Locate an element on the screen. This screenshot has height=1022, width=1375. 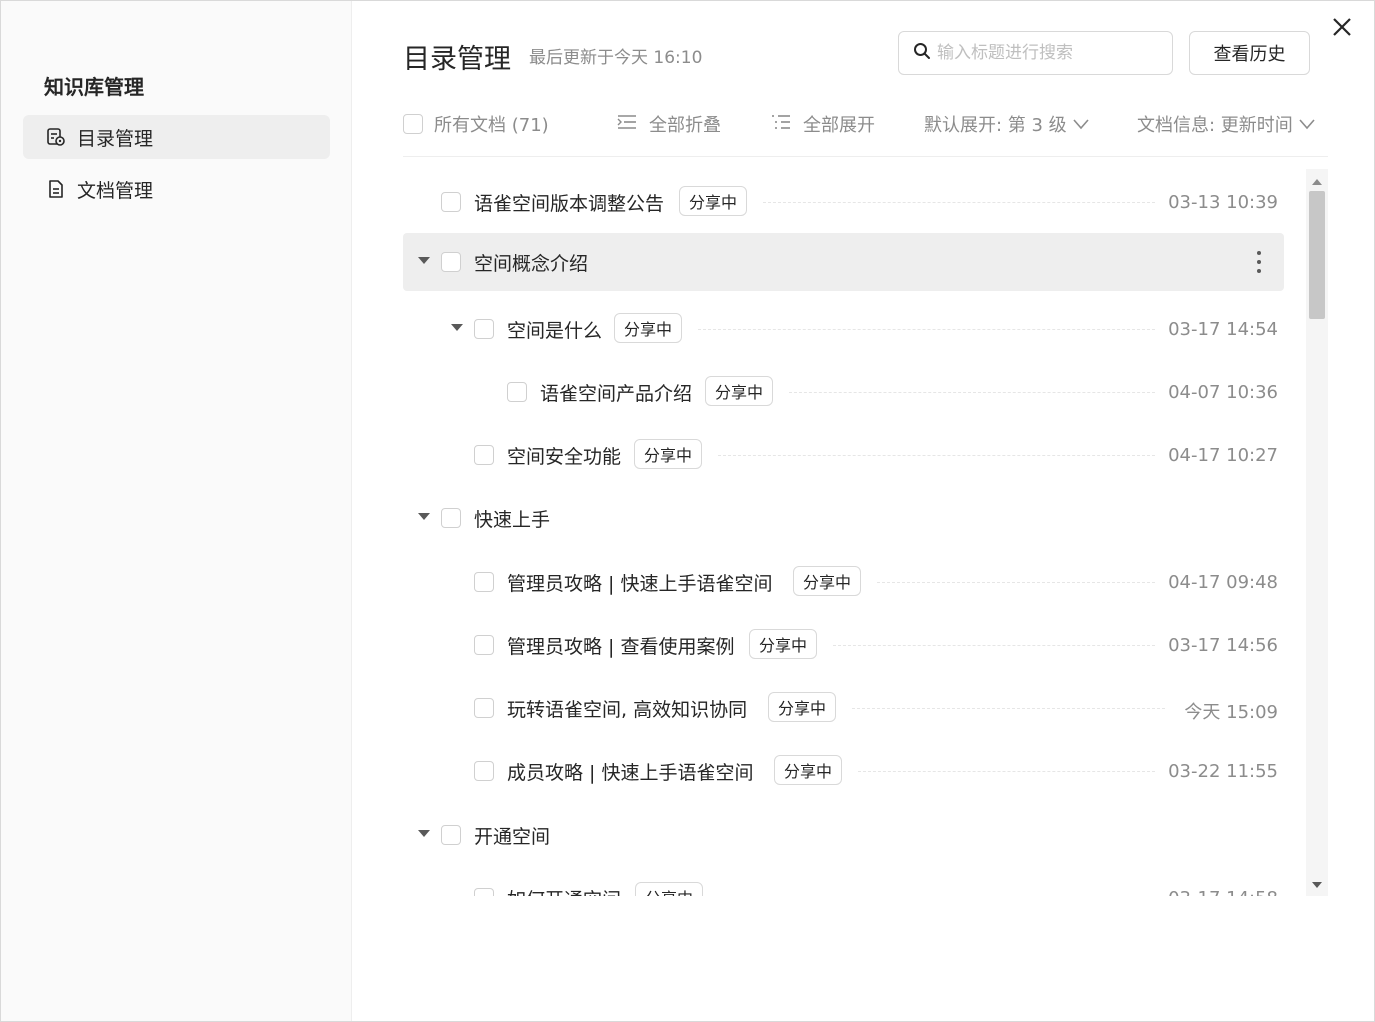
list-scrollbar is located at coordinates (1317, 532).